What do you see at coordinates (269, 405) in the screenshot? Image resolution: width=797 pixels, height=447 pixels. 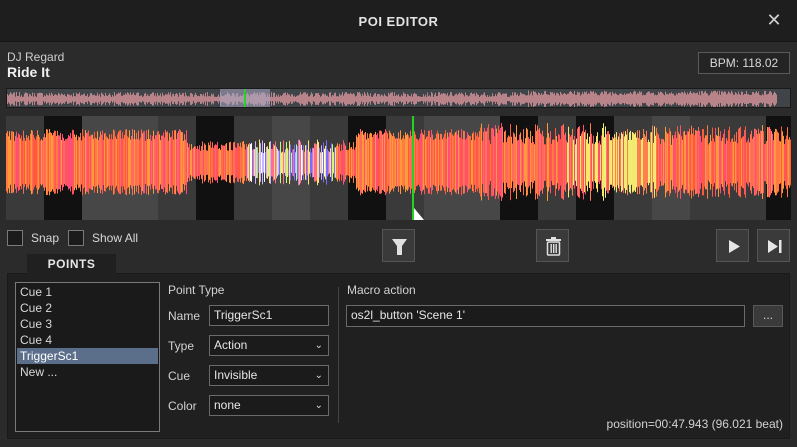 I see `color-select: none ⌄` at bounding box center [269, 405].